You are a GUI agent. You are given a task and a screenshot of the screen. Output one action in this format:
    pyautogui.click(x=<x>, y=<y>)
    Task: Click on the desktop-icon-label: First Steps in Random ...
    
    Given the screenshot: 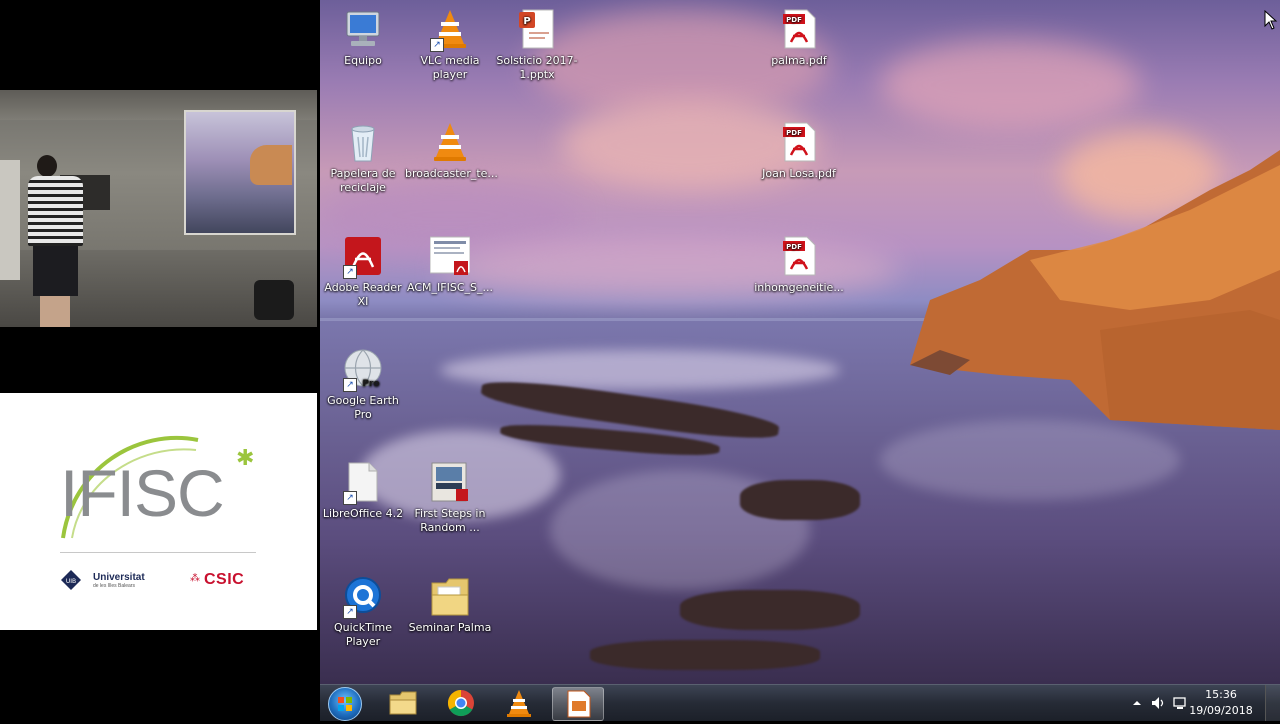 What is the action you would take?
    pyautogui.click(x=450, y=520)
    